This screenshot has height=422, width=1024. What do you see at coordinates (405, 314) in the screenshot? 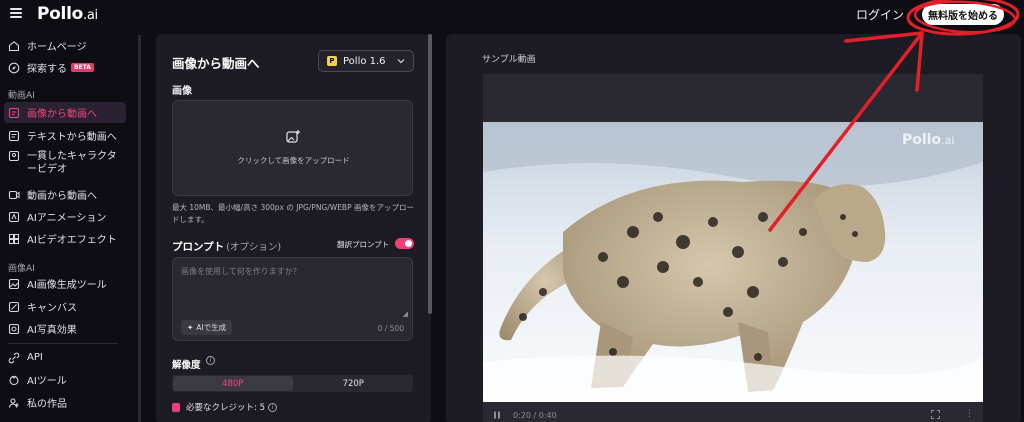
I see `resize-handle-icon: ◢` at bounding box center [405, 314].